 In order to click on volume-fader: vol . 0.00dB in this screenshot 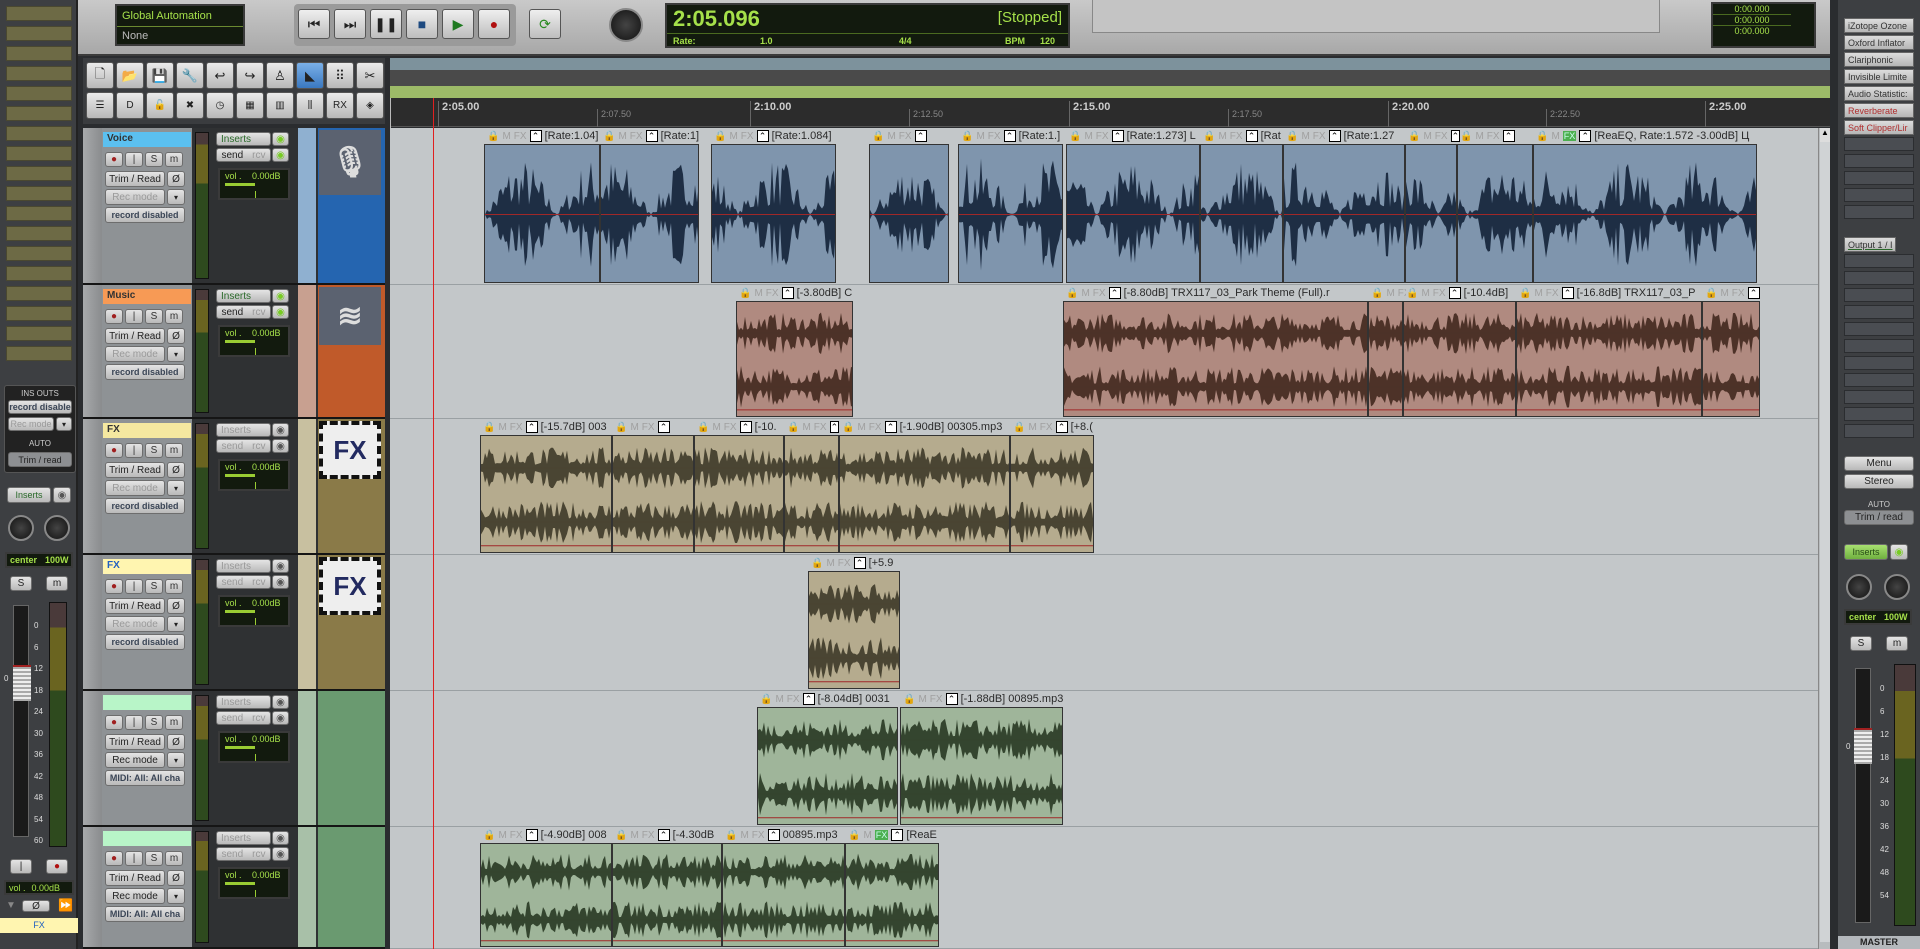, I will do `click(254, 611)`.